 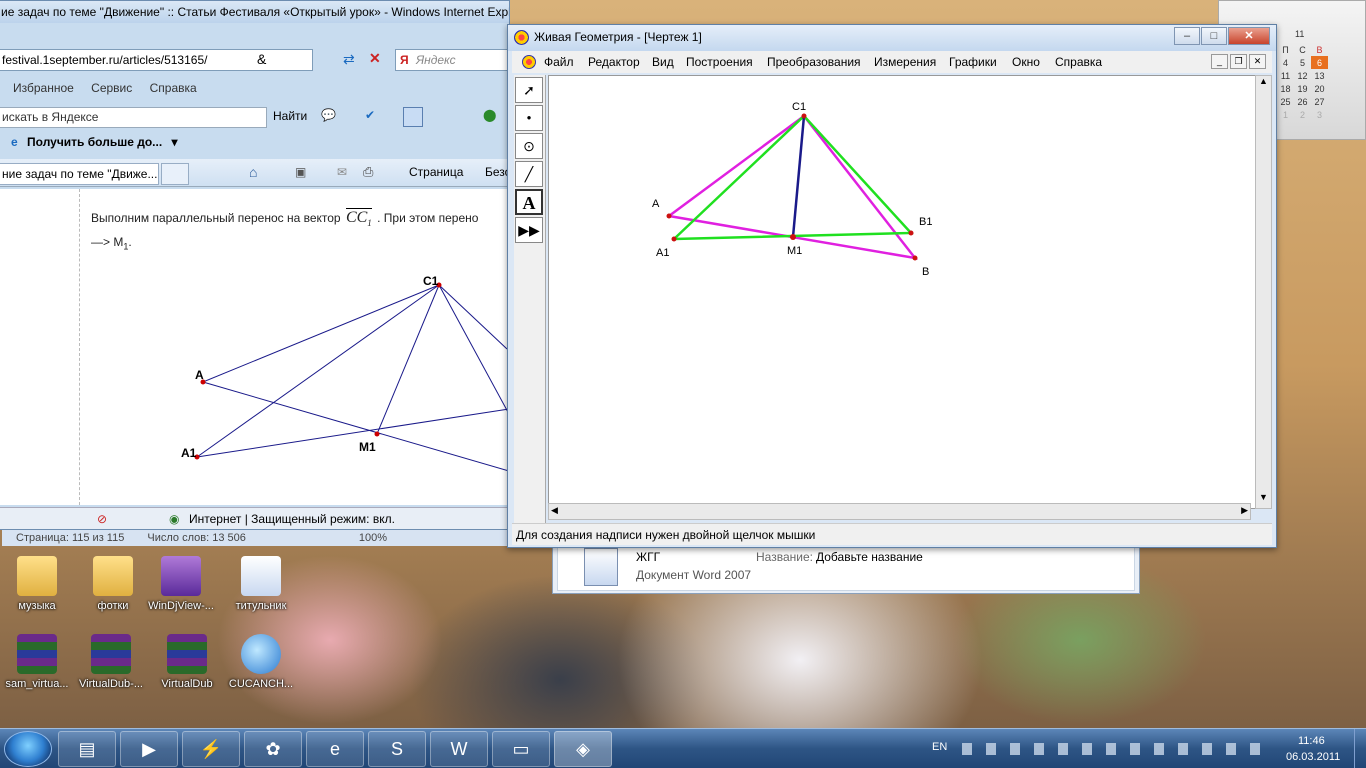 I want to click on sketch-point-m1, so click(x=793, y=237).